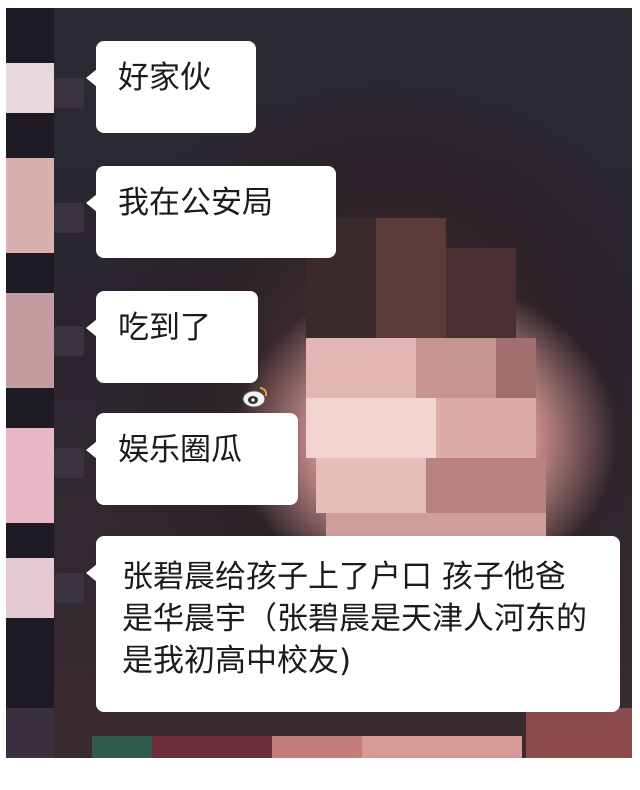  What do you see at coordinates (195, 203) in the screenshot?
I see `message-text: 我在公安局` at bounding box center [195, 203].